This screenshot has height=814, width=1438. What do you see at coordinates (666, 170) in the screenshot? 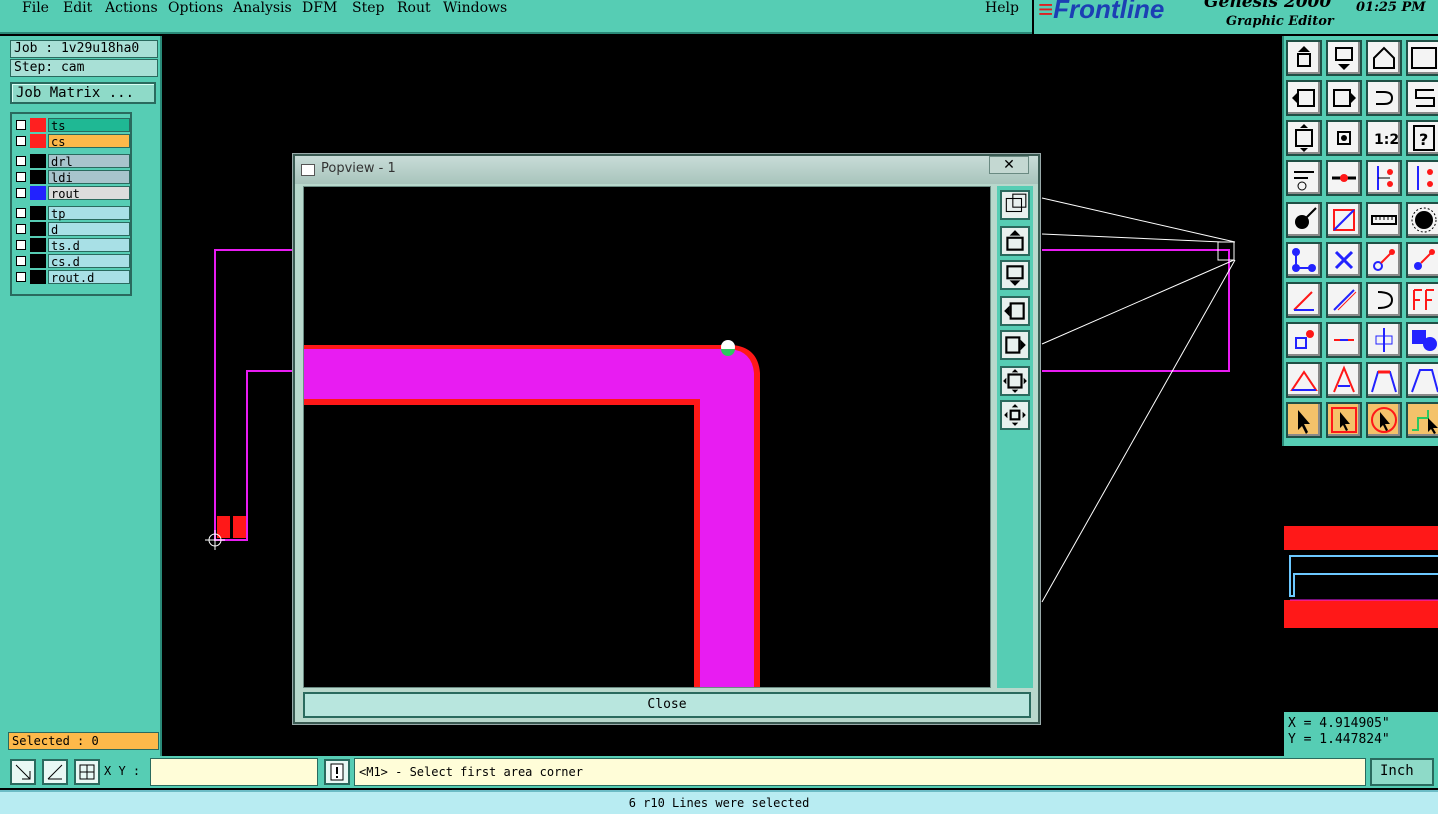
I see `popview-titlebar: Popview - 1` at bounding box center [666, 170].